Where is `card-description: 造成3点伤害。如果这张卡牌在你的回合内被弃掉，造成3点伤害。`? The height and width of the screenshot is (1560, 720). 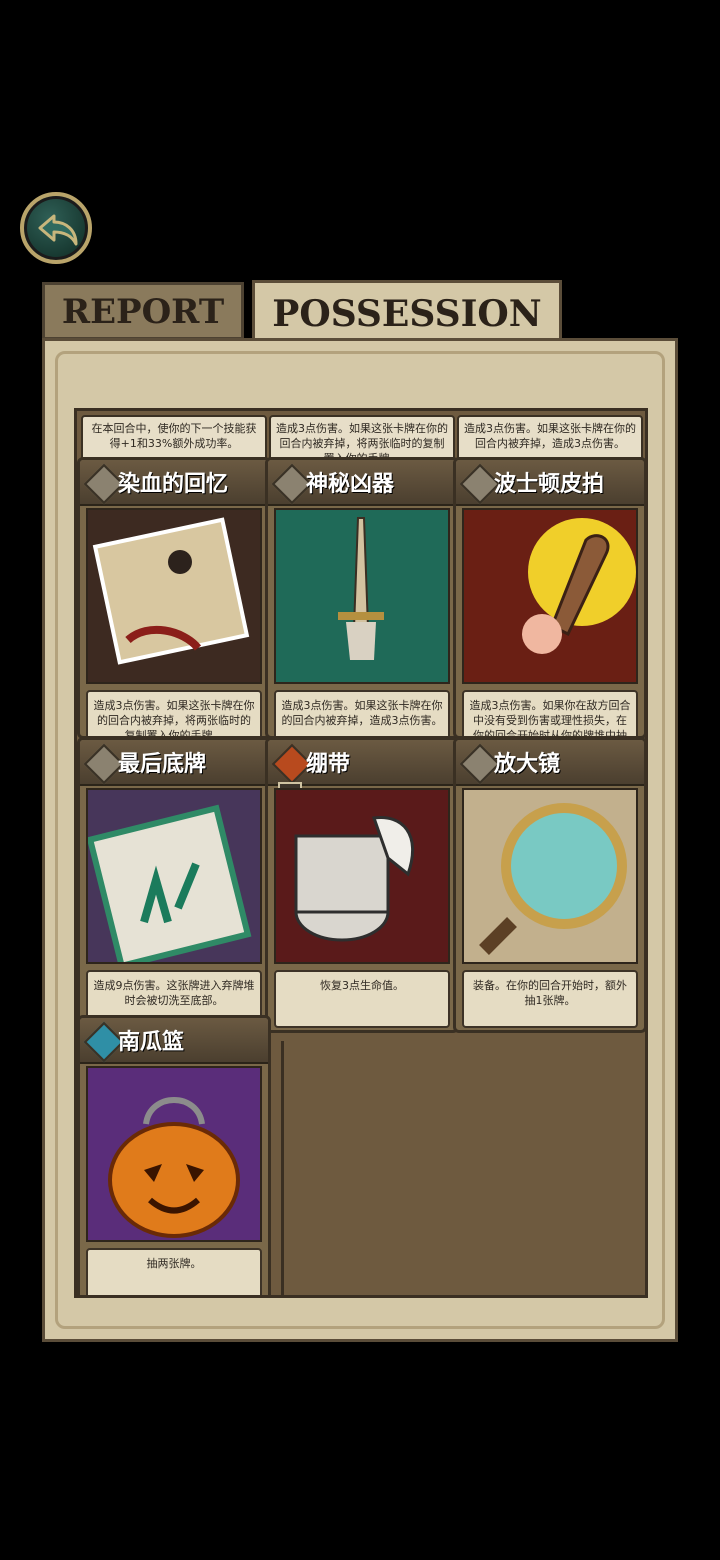
card-description: 造成3点伤害。如果这张卡牌在你的回合内被弃掉，造成3点伤害。 is located at coordinates (362, 713).